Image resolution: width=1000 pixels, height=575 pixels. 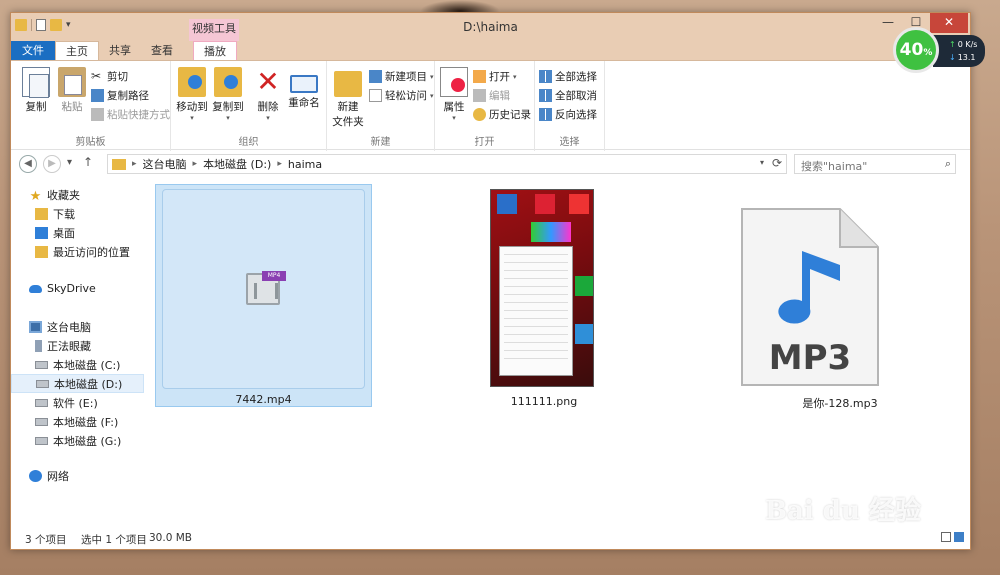 I want to click on select-all-icon, so click(x=545, y=76).